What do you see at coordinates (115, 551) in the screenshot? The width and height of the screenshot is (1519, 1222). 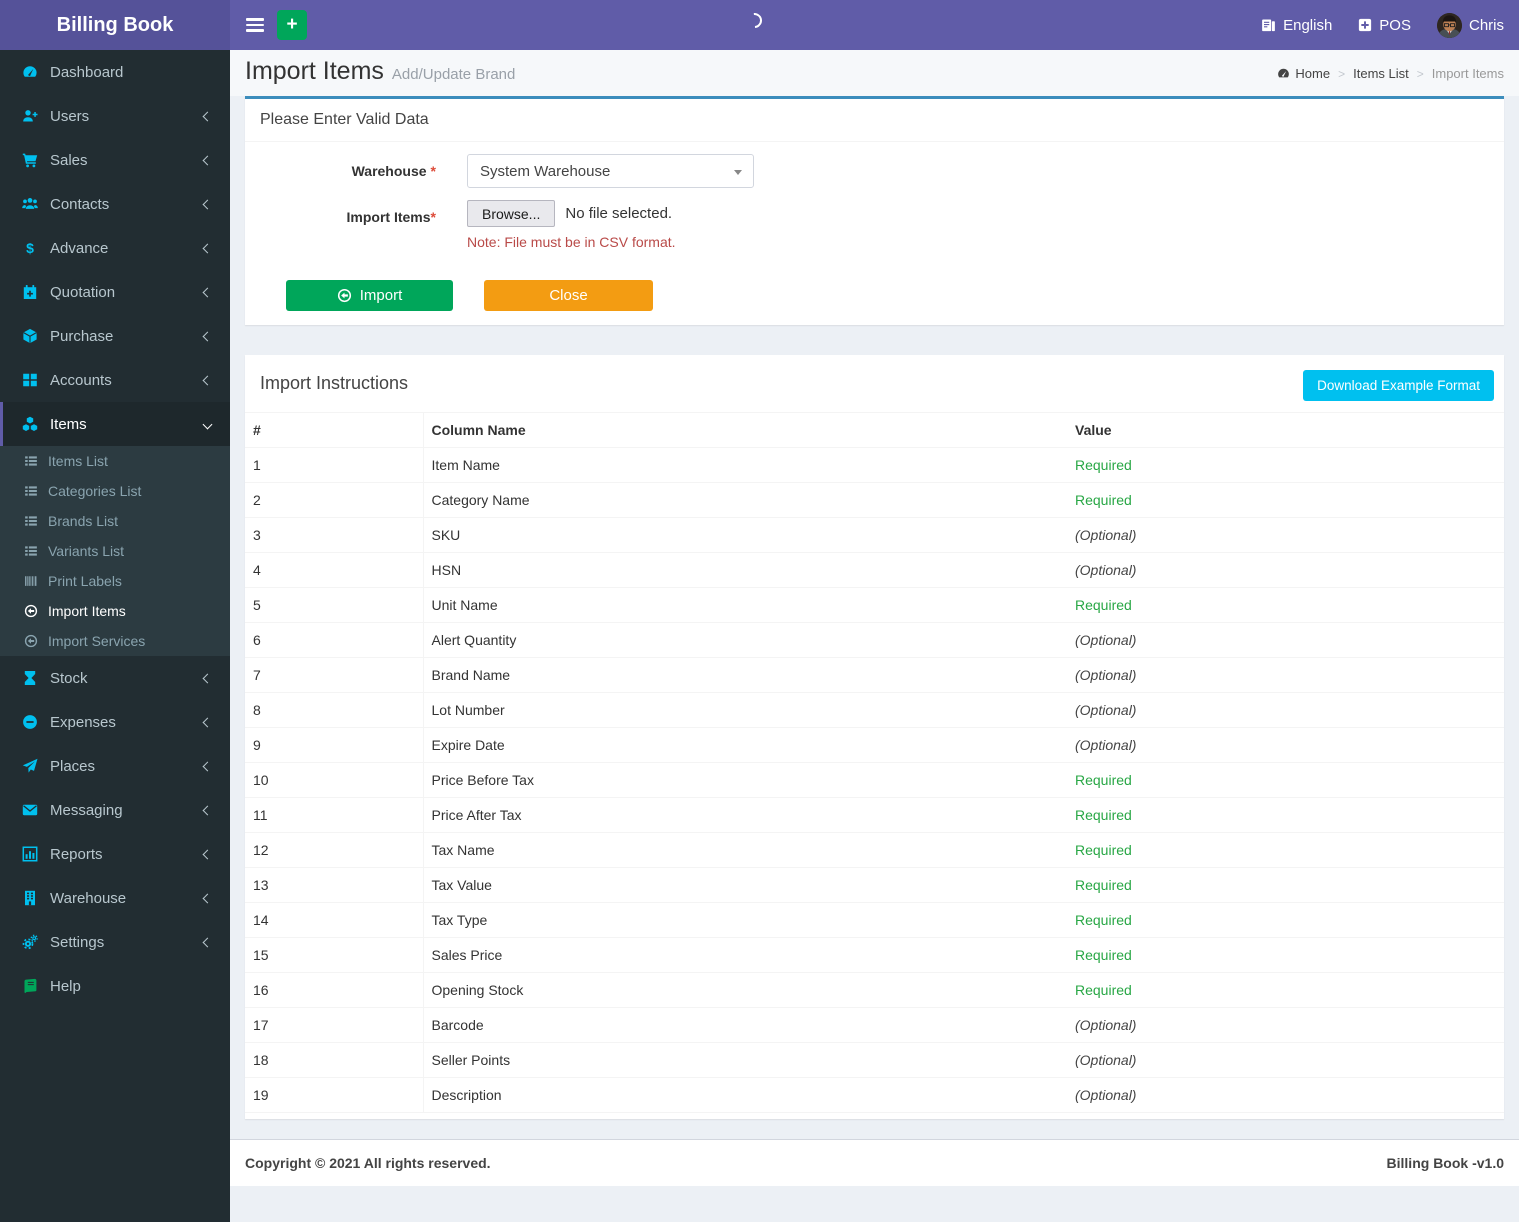 I see `sidebar-subitem-variants-list: Variants List` at bounding box center [115, 551].